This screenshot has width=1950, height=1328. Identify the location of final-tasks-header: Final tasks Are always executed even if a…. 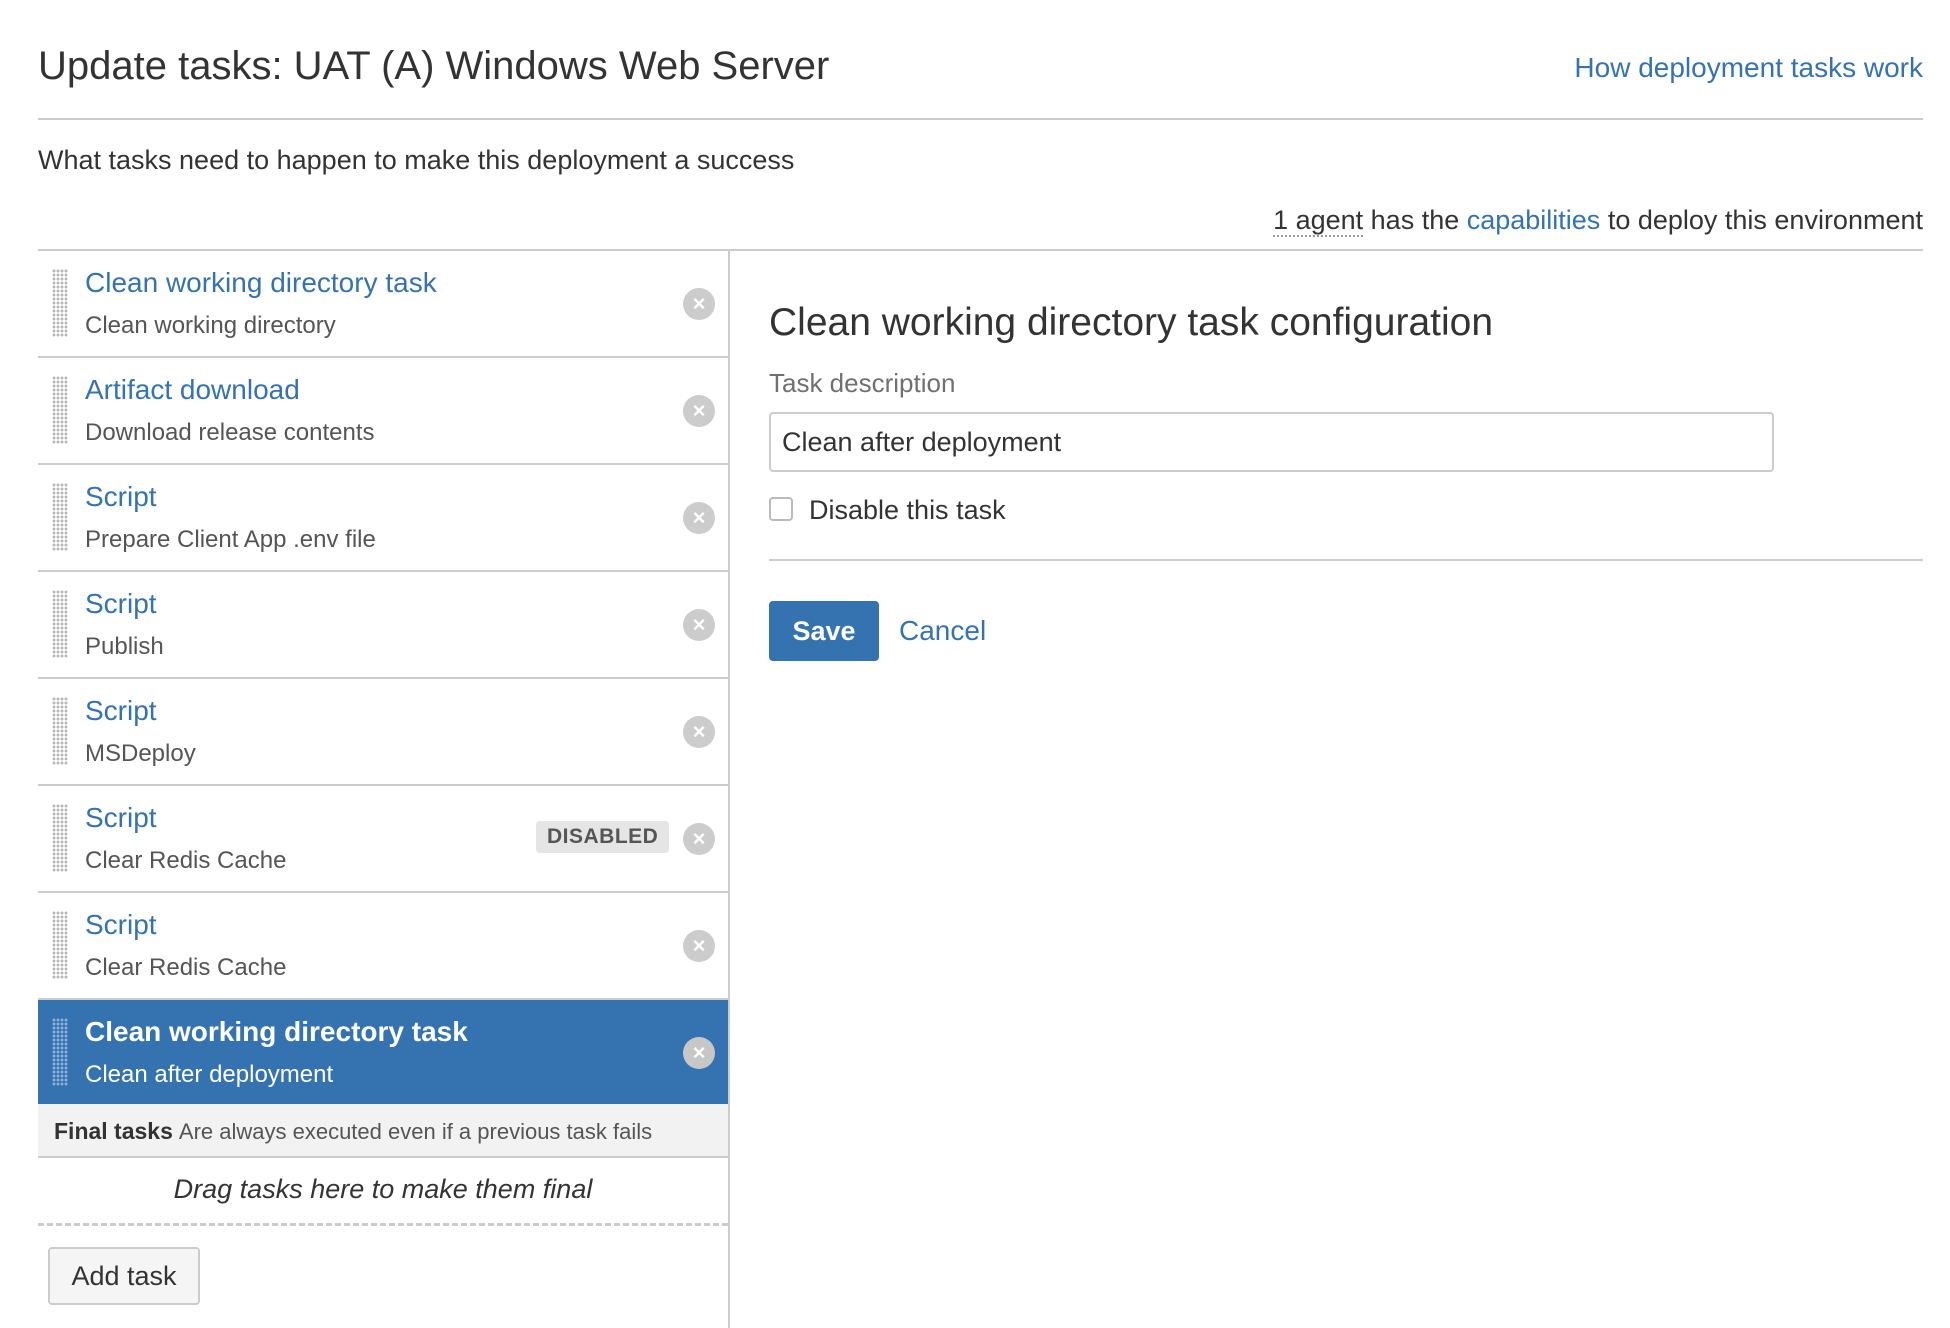
(383, 1131).